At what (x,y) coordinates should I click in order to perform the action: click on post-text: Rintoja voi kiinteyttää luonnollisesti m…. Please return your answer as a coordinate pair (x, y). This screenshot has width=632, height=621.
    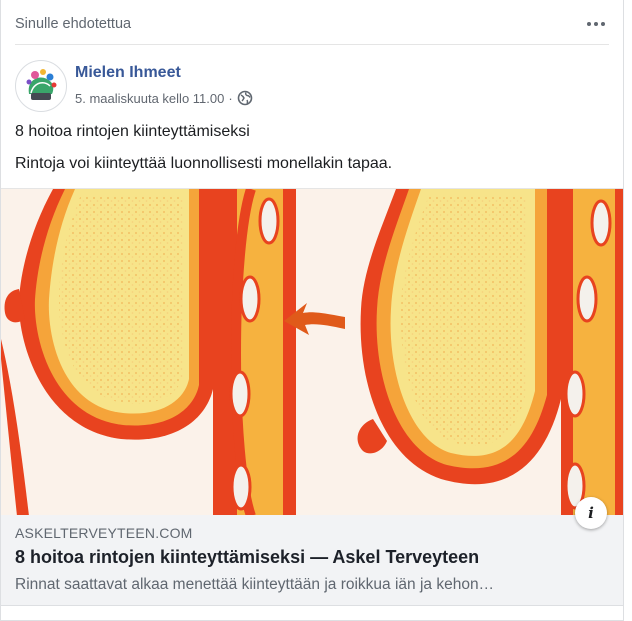
    Looking at the image, I should click on (204, 163).